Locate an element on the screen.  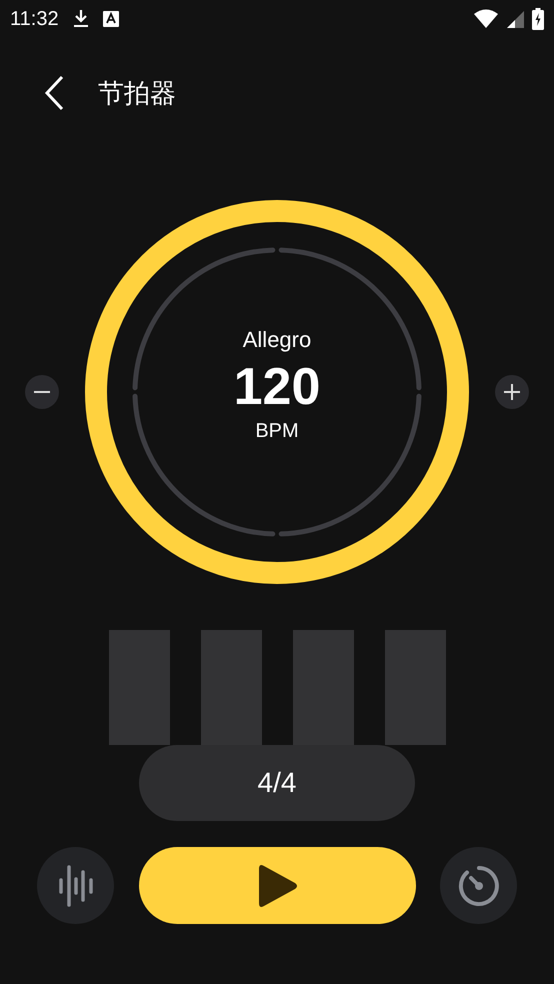
sound-wave-icon is located at coordinates (76, 886).